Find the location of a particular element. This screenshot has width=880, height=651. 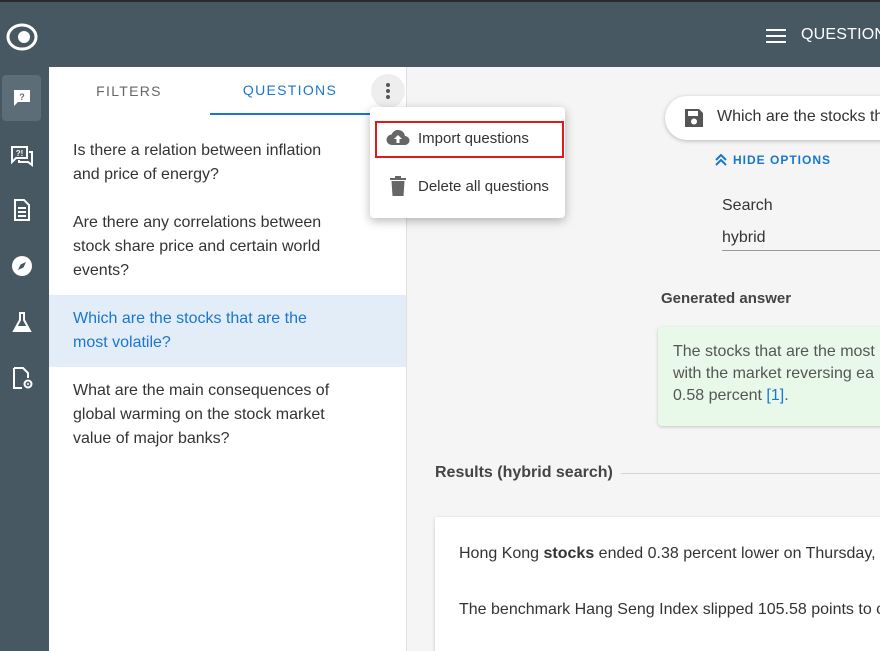

forum-icon: ?! is located at coordinates (21, 156).